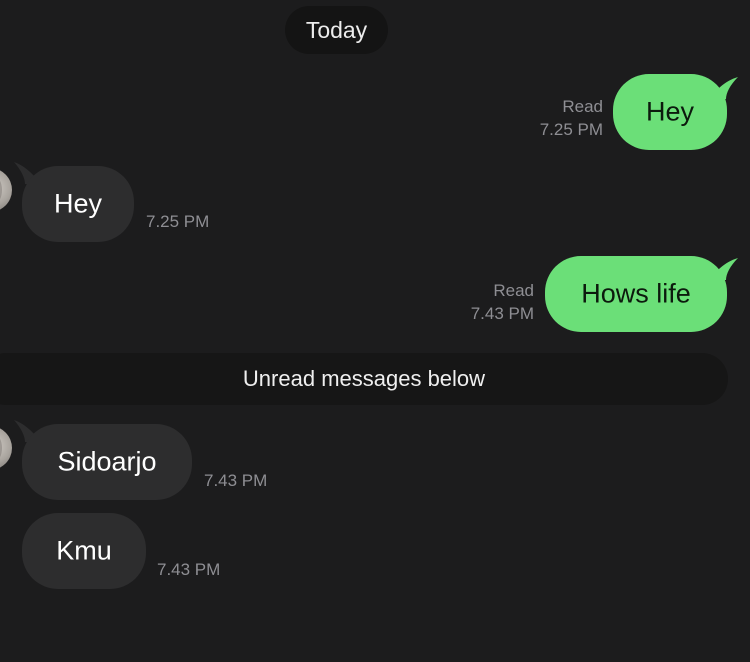 The image size is (750, 662). What do you see at coordinates (559, 118) in the screenshot?
I see `message-meta: Read 7.25 PM` at bounding box center [559, 118].